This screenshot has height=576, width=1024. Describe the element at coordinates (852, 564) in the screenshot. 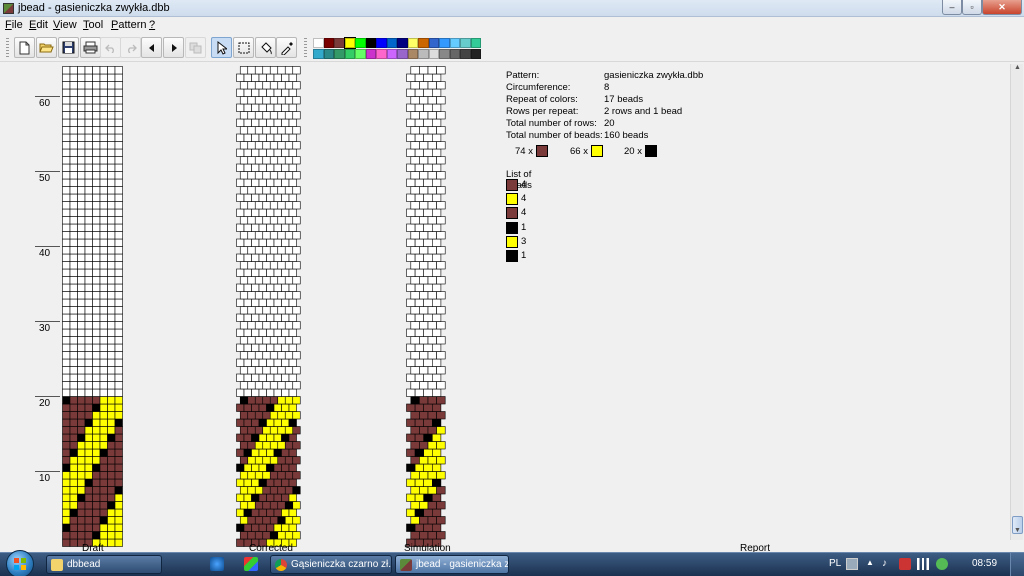

I see `keyboard-icon` at that location.